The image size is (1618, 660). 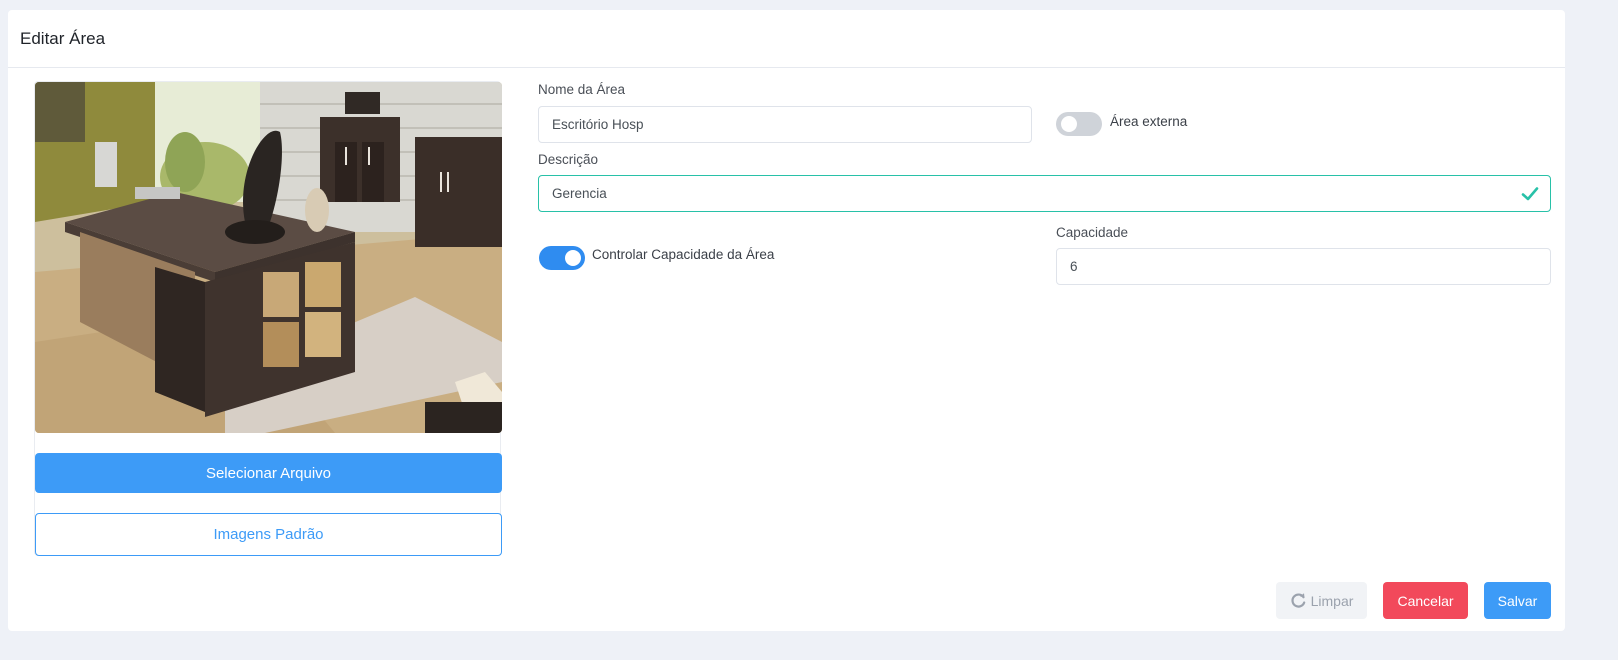 I want to click on reset-label: Limpar, so click(x=1332, y=600).